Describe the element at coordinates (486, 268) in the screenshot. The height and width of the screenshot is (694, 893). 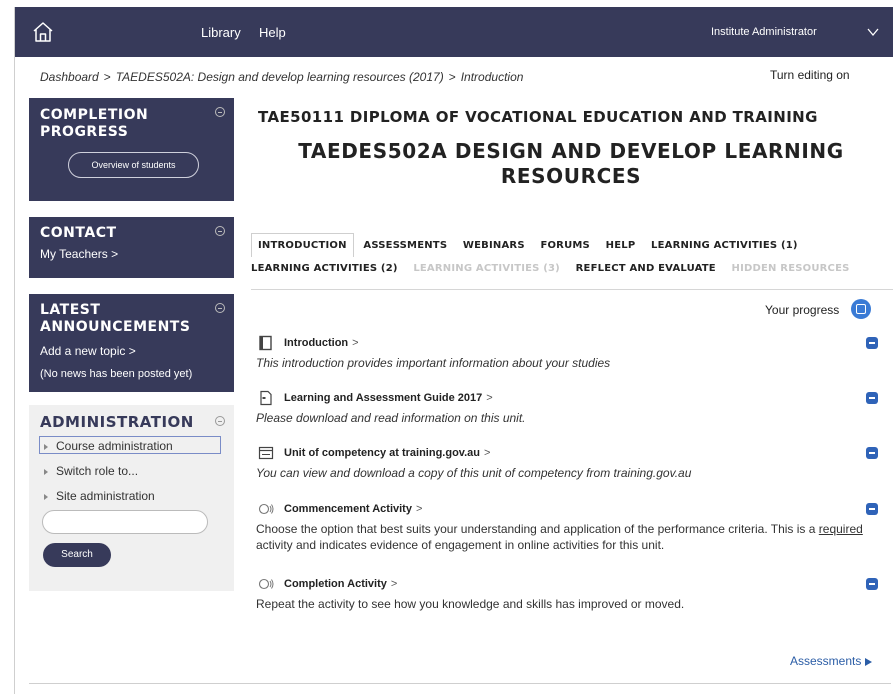
I see `tab-learning-activities-3: LEARNING ACTIVITIES (3)` at that location.